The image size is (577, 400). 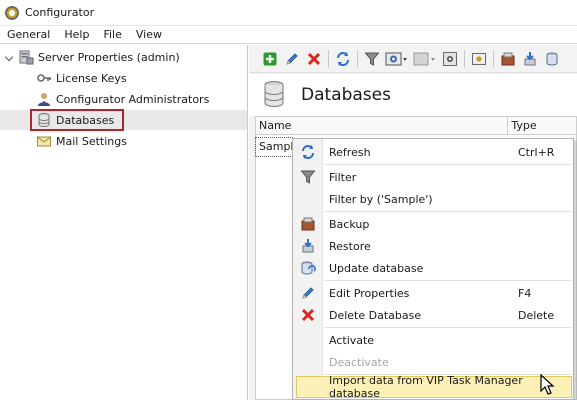 I want to click on database-icon, so click(x=44, y=120).